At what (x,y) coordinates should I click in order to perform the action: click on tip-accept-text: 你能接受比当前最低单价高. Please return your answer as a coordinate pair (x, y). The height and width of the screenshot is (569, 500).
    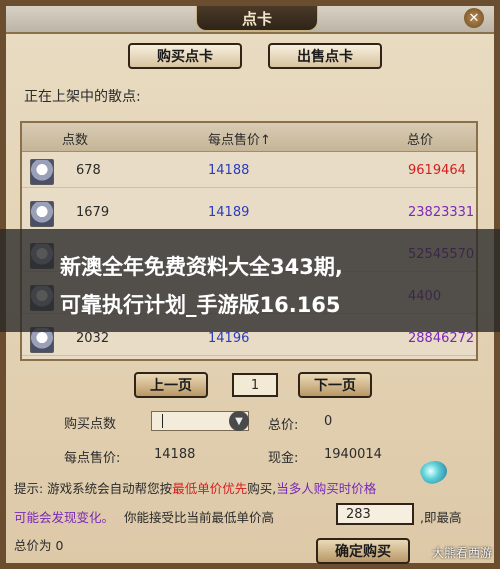
    Looking at the image, I should click on (199, 517).